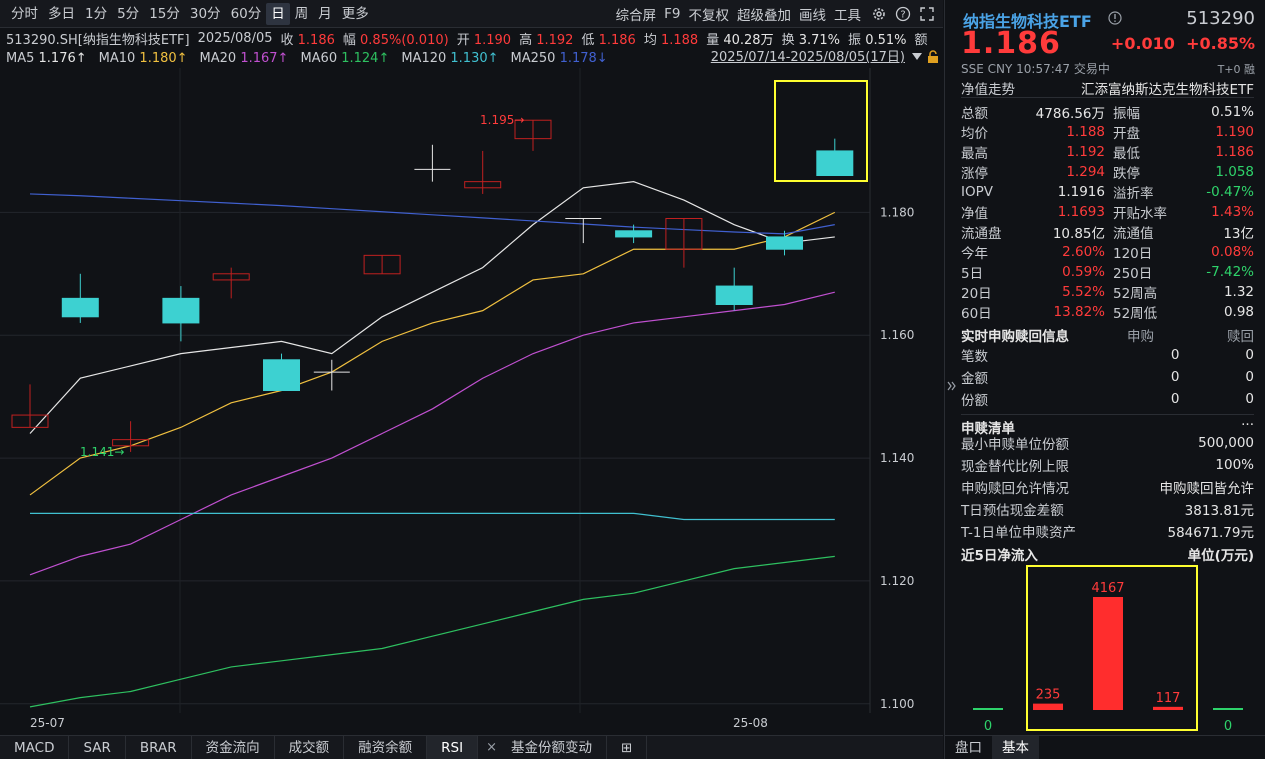 The image size is (1265, 759). What do you see at coordinates (921, 38) in the screenshot?
I see `amount-label: 额` at bounding box center [921, 38].